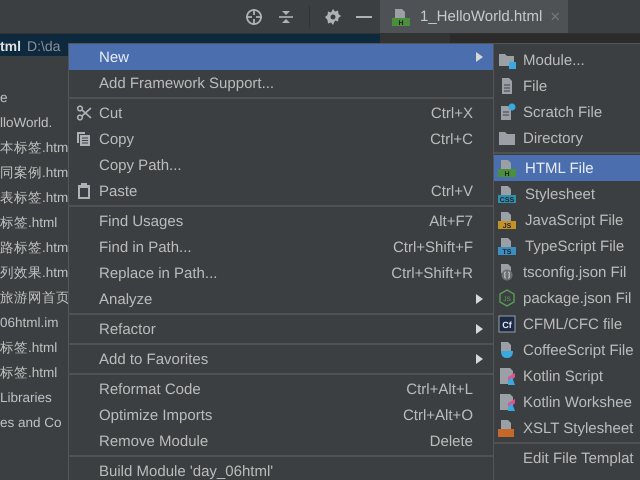  What do you see at coordinates (281, 359) in the screenshot?
I see `menu-item: Add to Favorites` at bounding box center [281, 359].